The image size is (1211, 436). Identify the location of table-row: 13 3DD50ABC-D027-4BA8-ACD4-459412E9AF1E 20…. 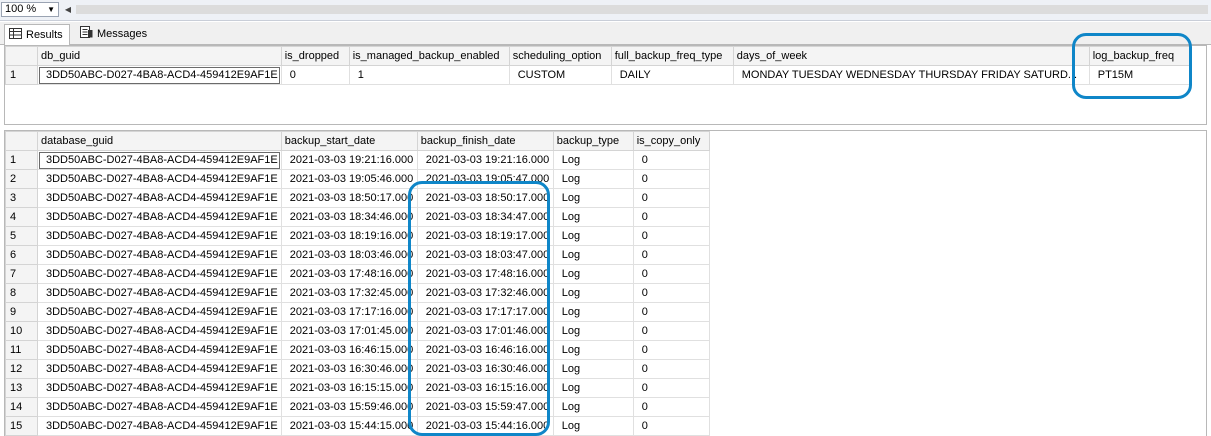
(357, 388).